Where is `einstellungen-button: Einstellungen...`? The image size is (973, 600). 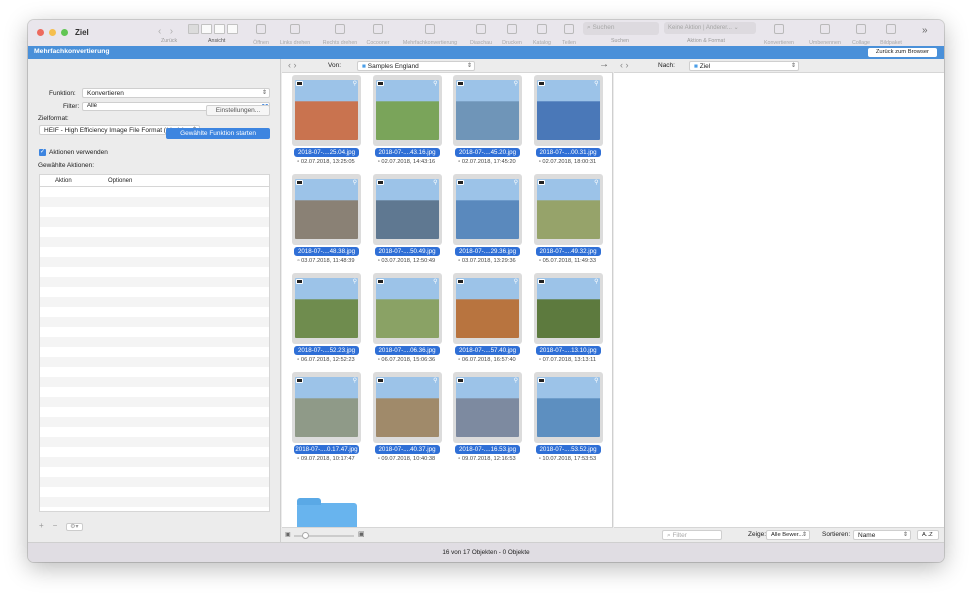
einstellungen-button: Einstellungen... is located at coordinates (238, 110).